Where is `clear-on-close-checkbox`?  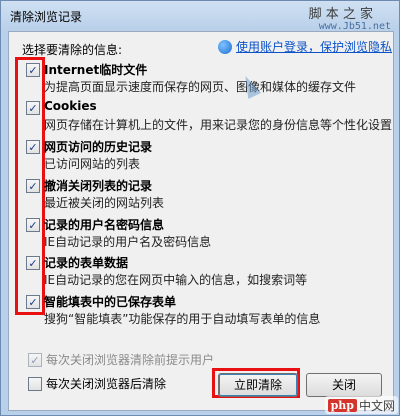
clear-on-close-checkbox is located at coordinates (35, 384).